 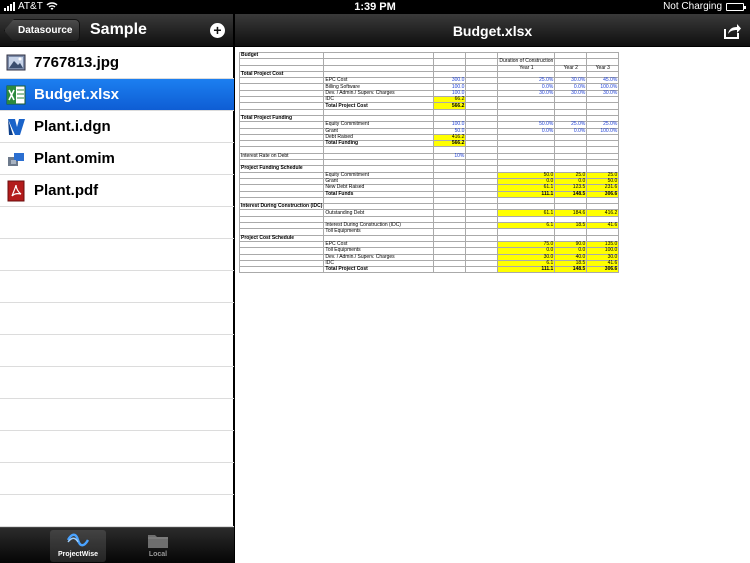 I want to click on tab-local: Local, so click(x=158, y=546).